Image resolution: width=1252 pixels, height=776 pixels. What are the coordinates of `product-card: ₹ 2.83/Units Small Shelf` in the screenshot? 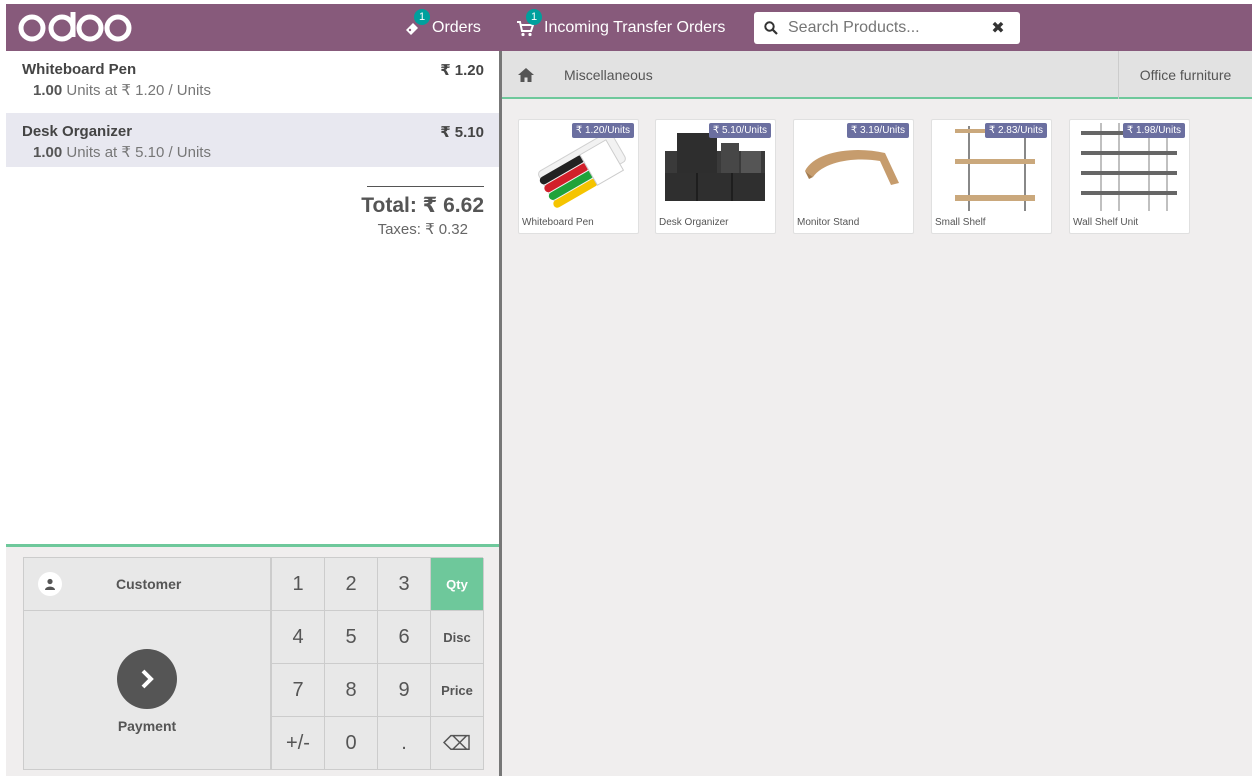 It's located at (991, 176).